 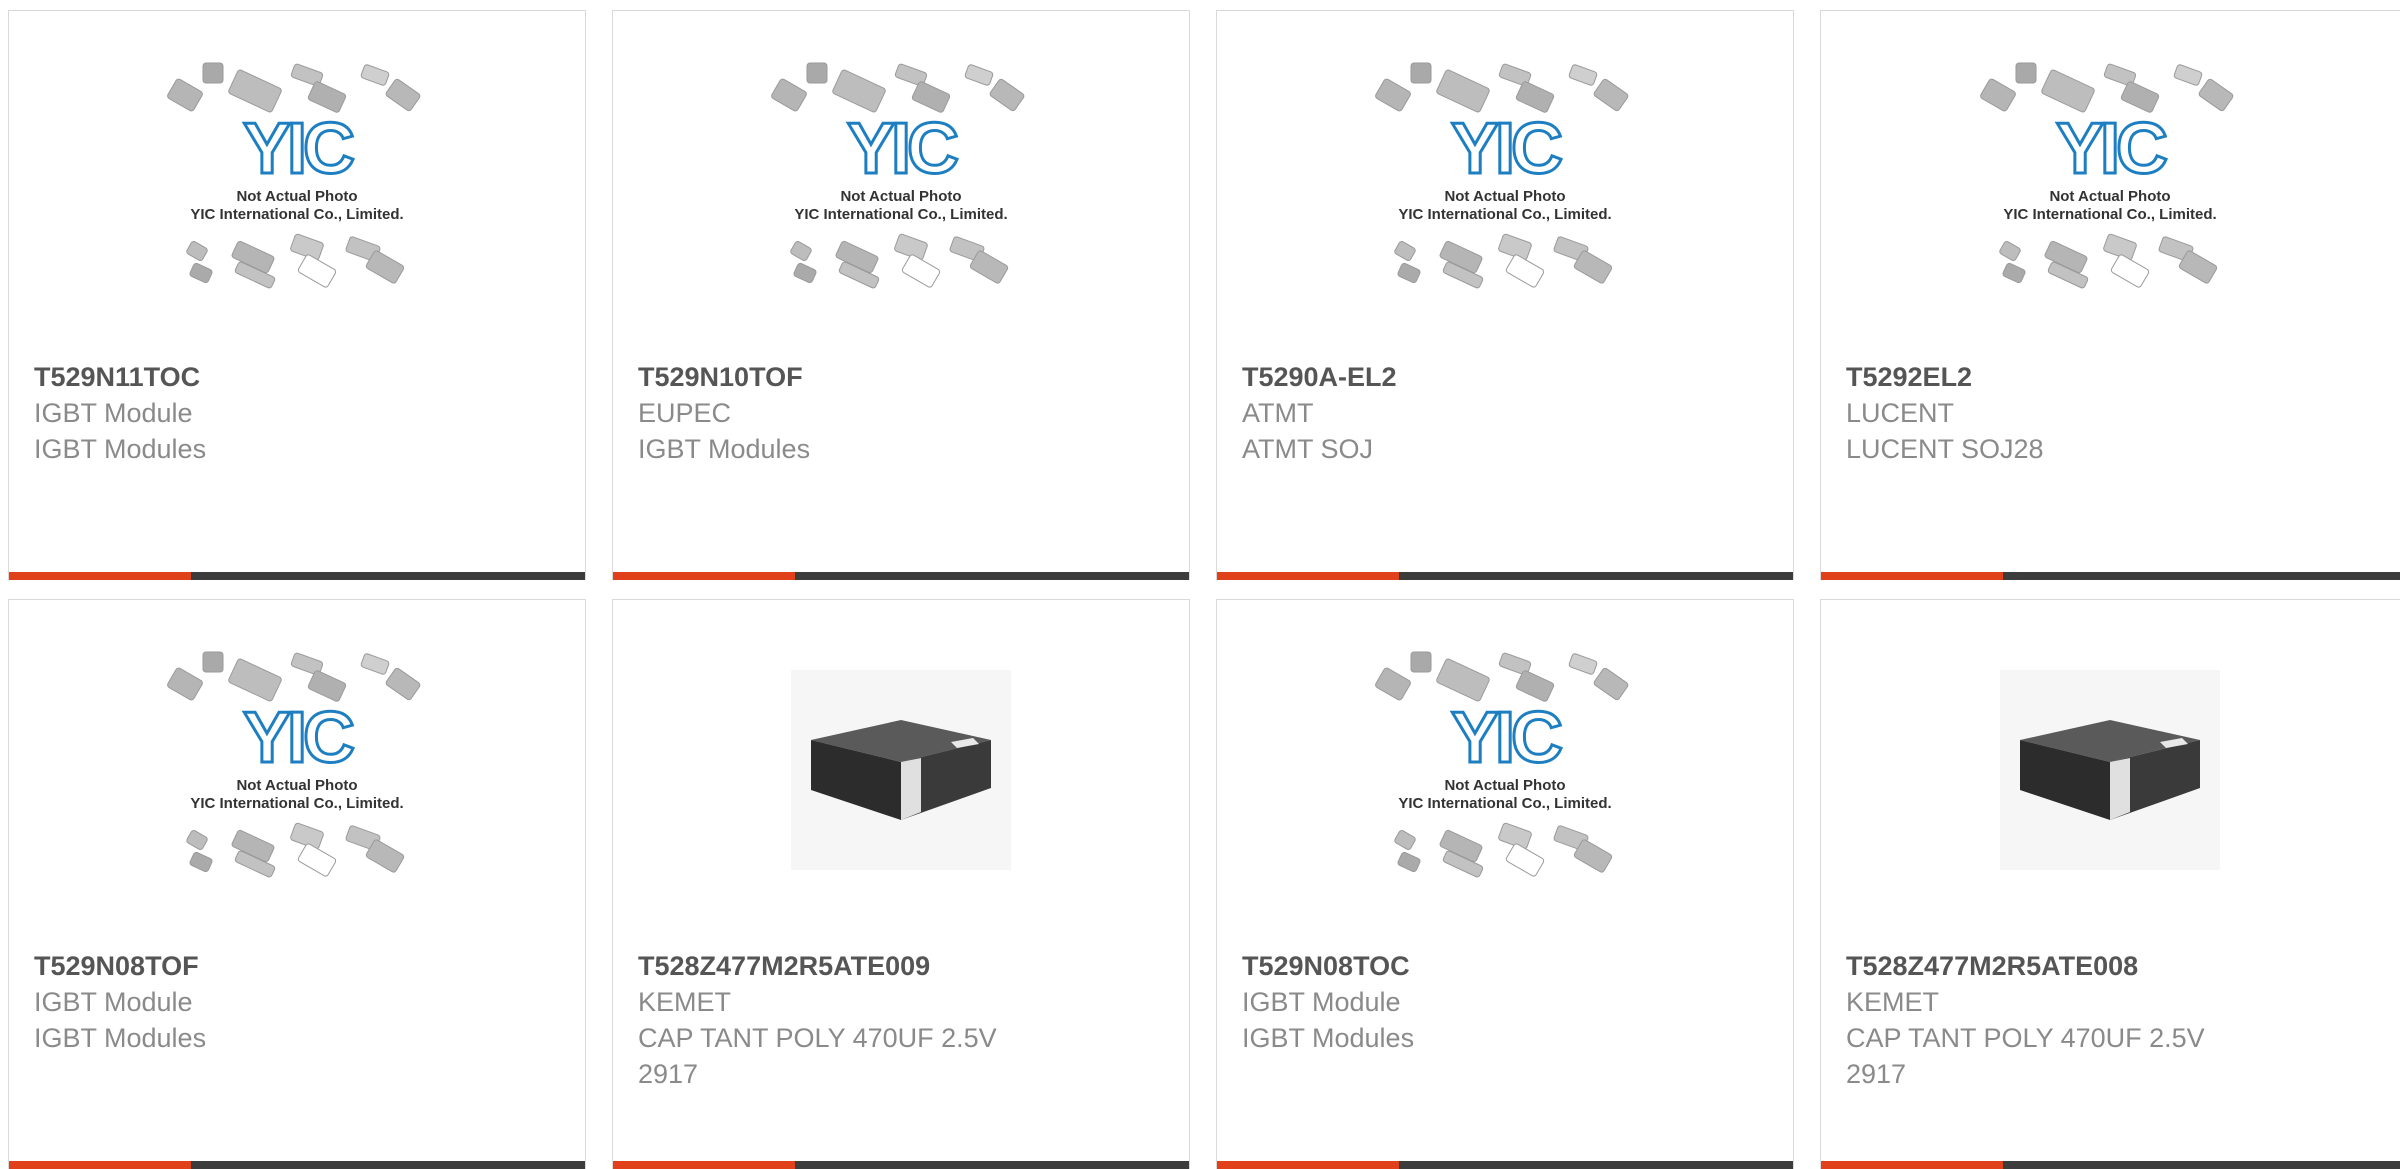 What do you see at coordinates (299, 377) in the screenshot?
I see `part-number-link: T529N11TOC` at bounding box center [299, 377].